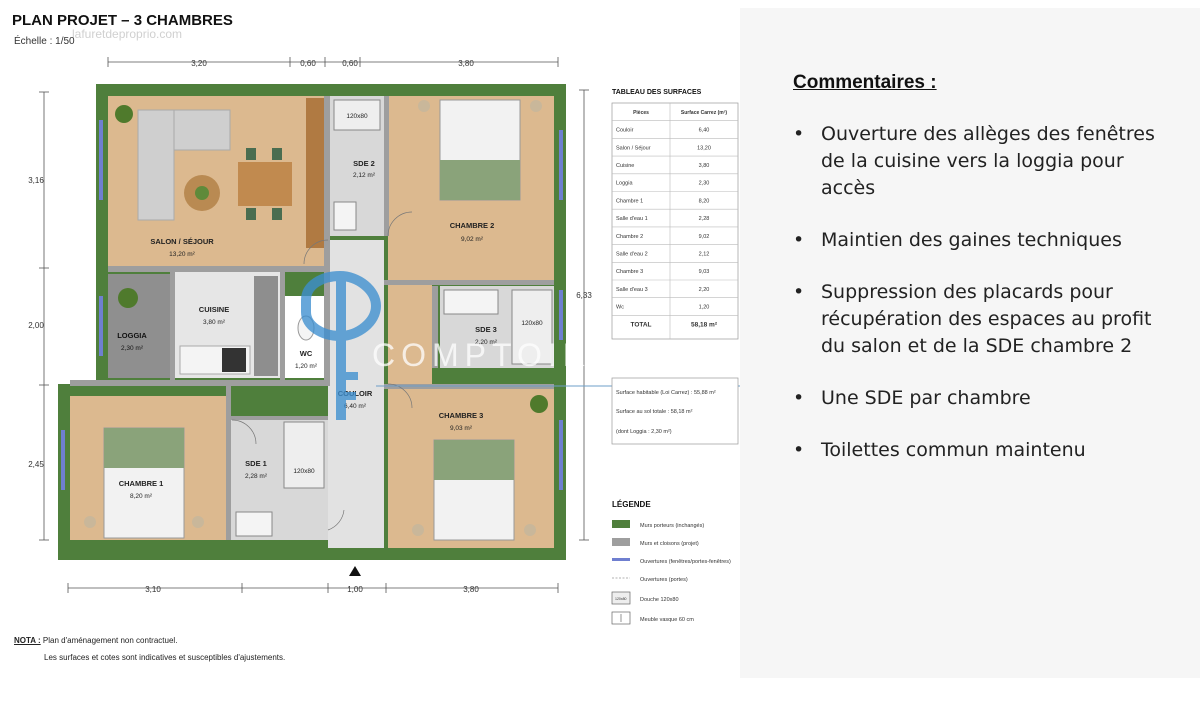 This screenshot has width=1200, height=703. Describe the element at coordinates (641, 113) in the screenshot. I see `table-header-label: Pièces` at that location.